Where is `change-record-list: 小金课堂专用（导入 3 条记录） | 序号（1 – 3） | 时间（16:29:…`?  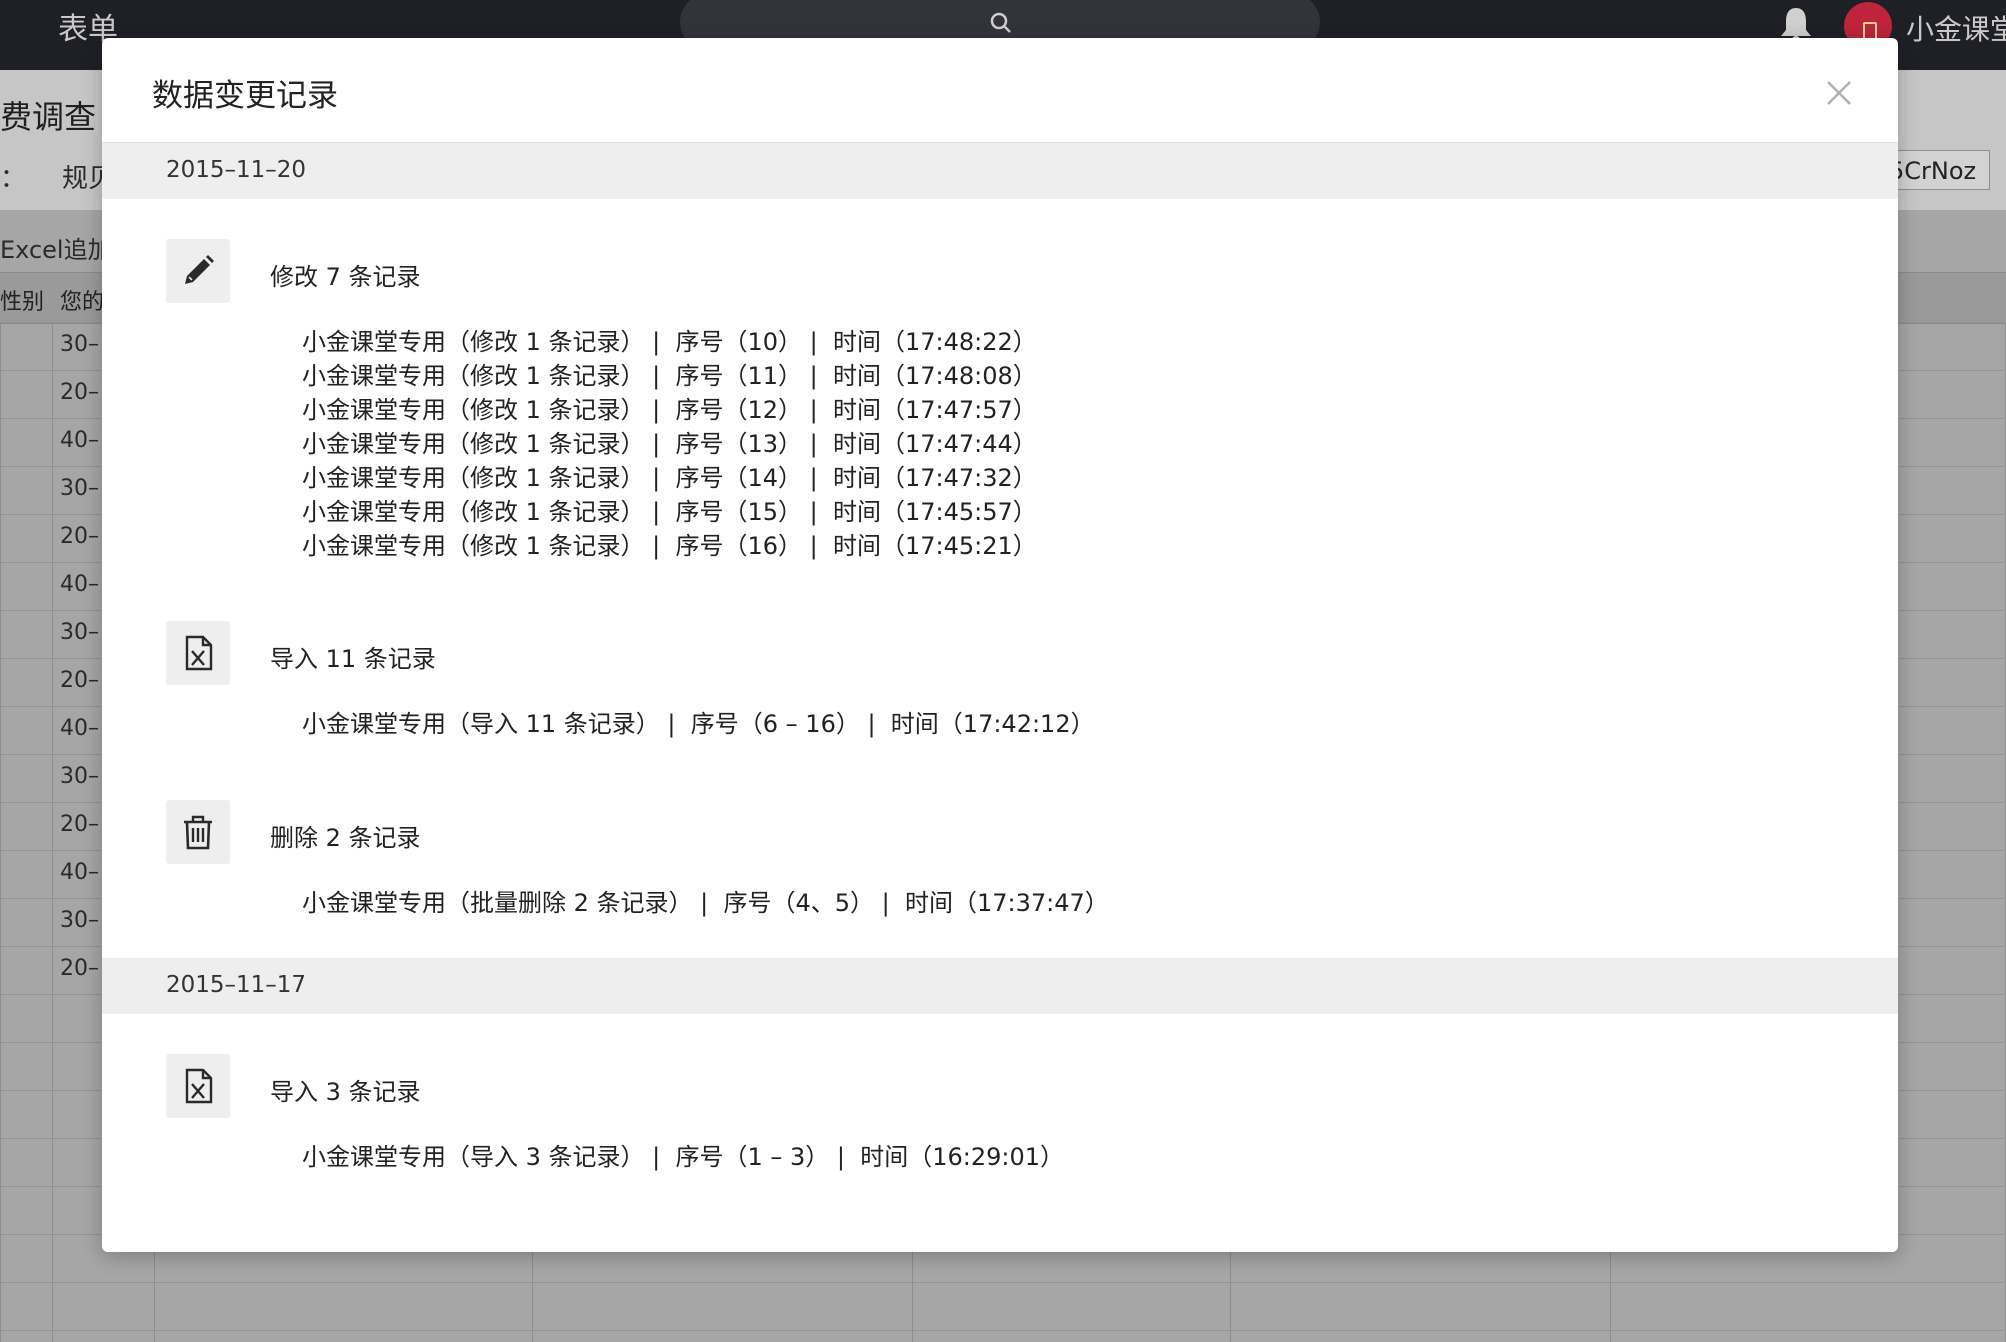
change-record-list: 小金课堂专用（导入 3 条记录） | 序号（1 – 3） | 时间（16:29:… is located at coordinates (683, 1157).